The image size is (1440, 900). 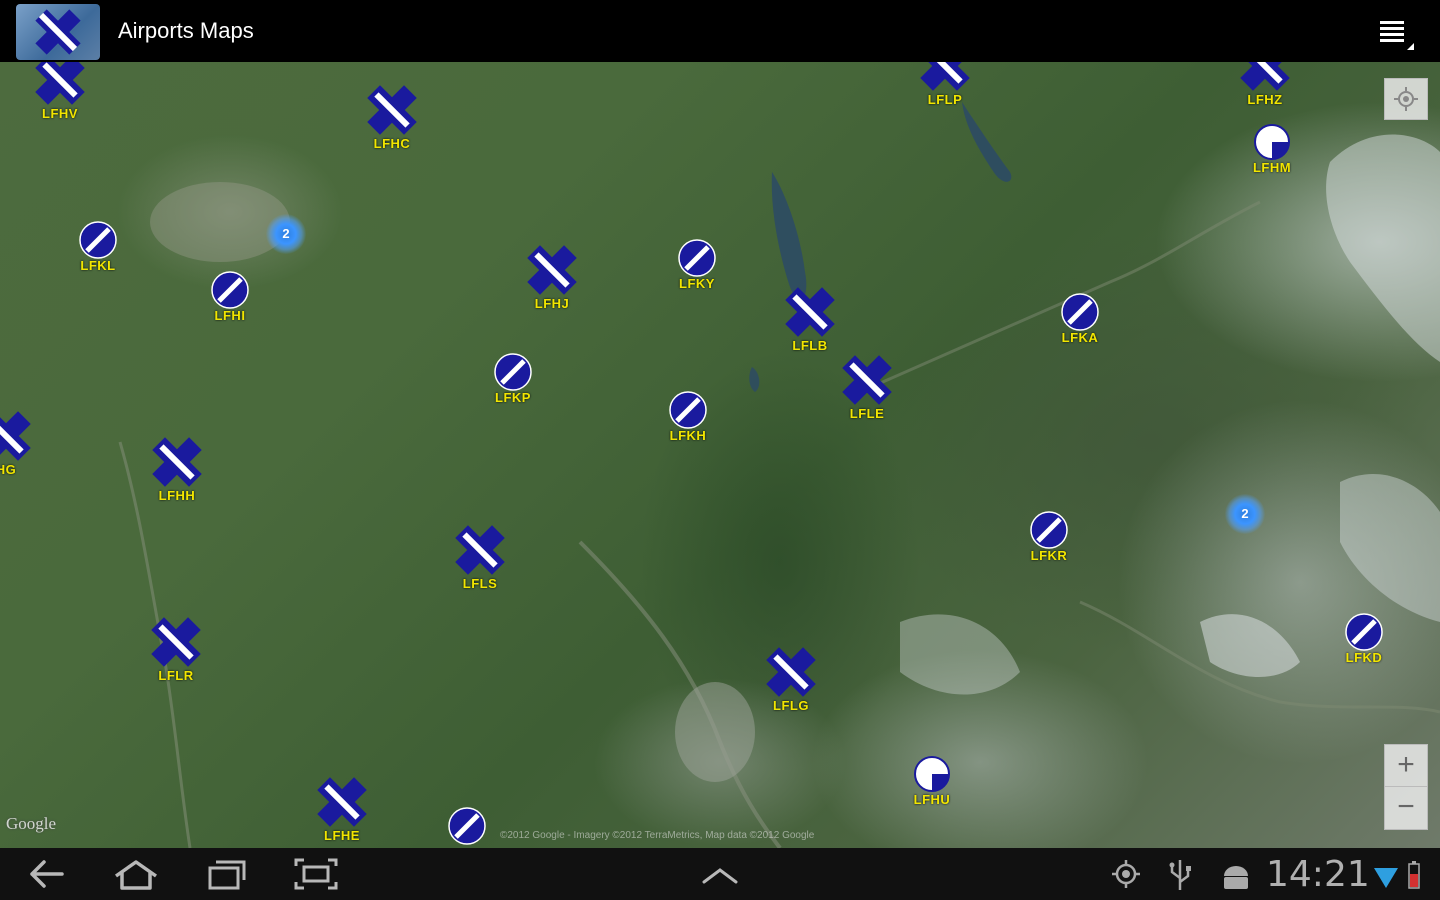 I want to click on airport-marker: LFHM, so click(x=1272, y=148).